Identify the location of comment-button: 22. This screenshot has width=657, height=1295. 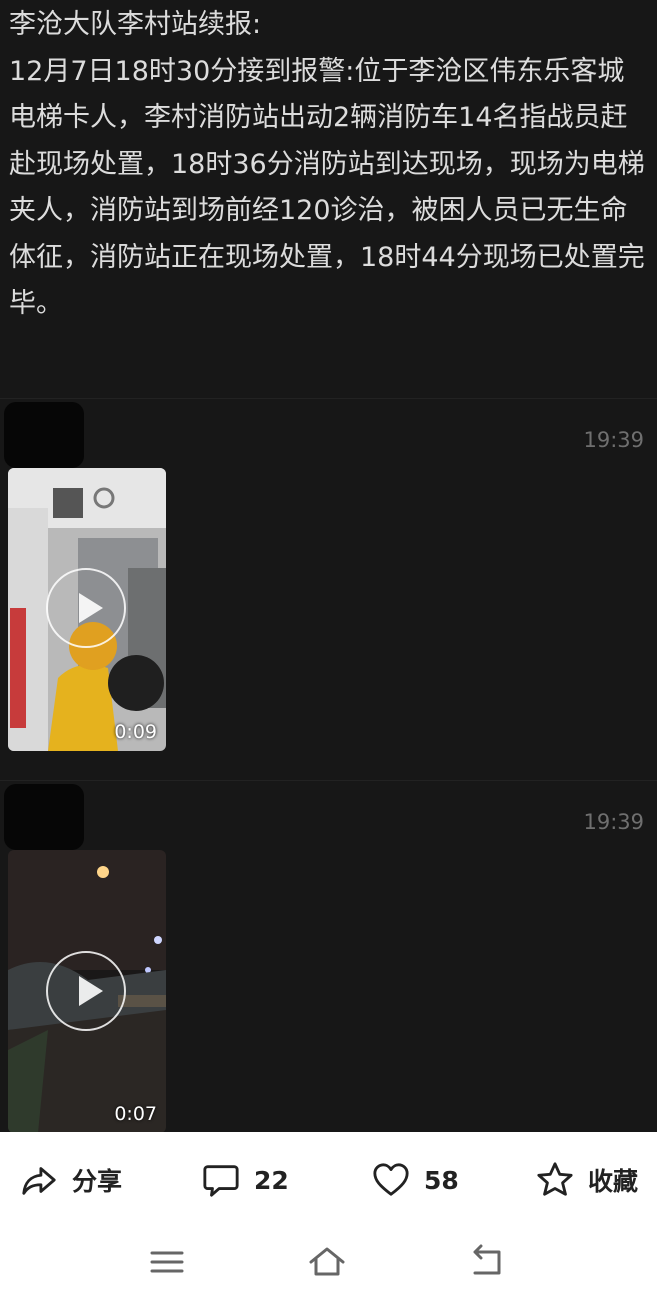
(245, 1180).